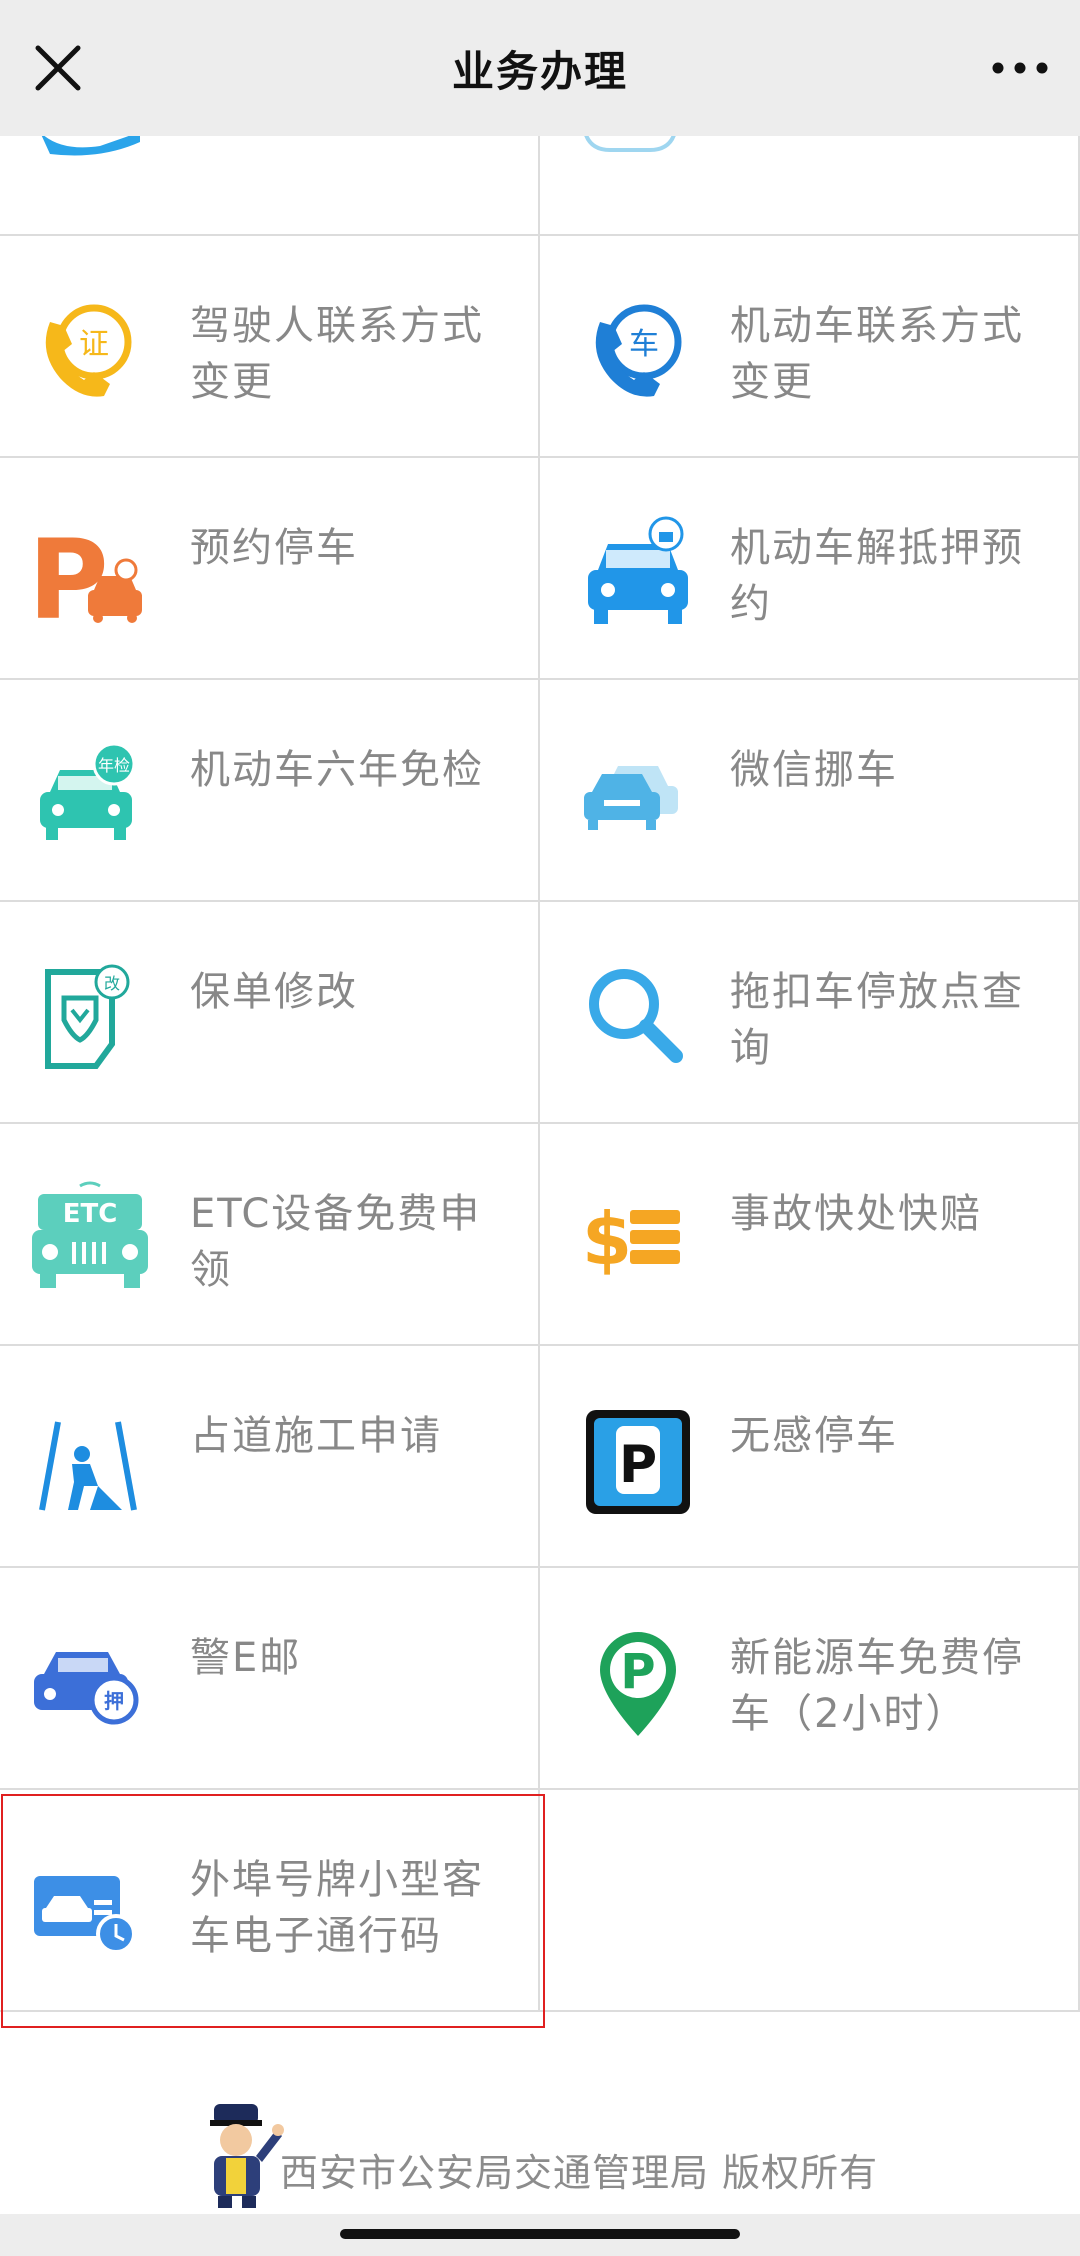 The height and width of the screenshot is (2256, 1080). I want to click on etc-car-icon: ETC, so click(90, 1234).